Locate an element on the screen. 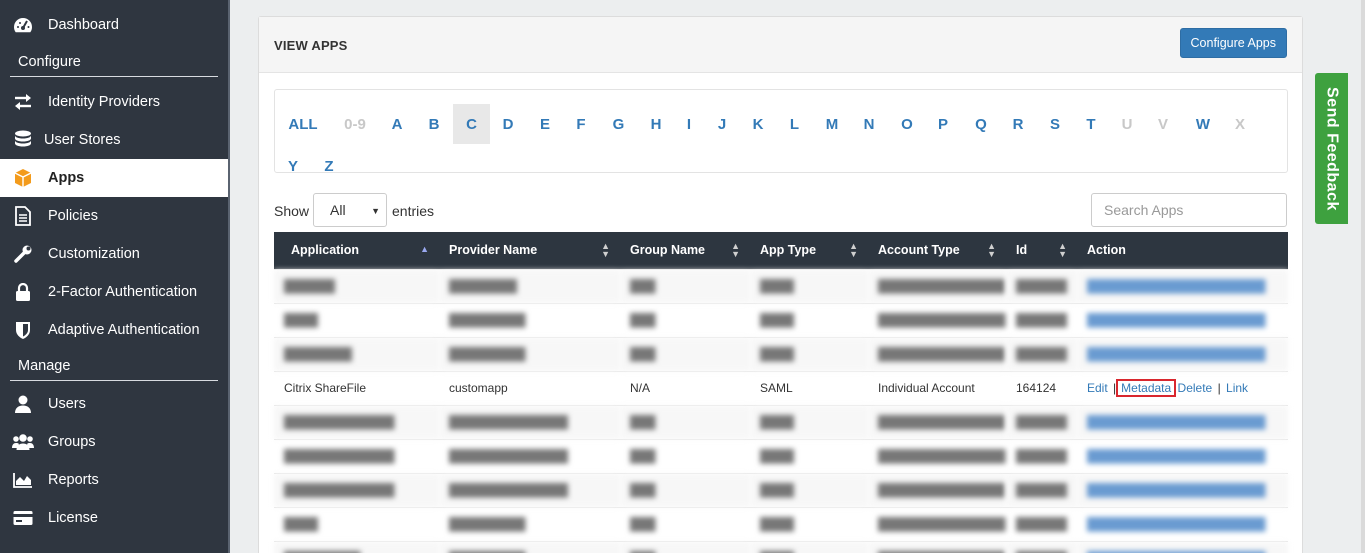 This screenshot has height=553, width=1365. section-label: Manage is located at coordinates (44, 366).